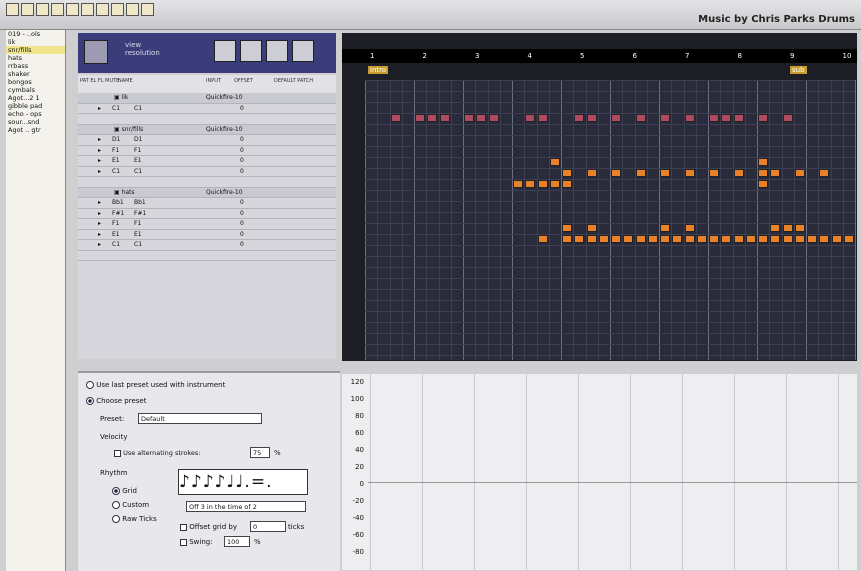  Describe the element at coordinates (35, 114) in the screenshot. I see `track-item: echo - ops` at that location.